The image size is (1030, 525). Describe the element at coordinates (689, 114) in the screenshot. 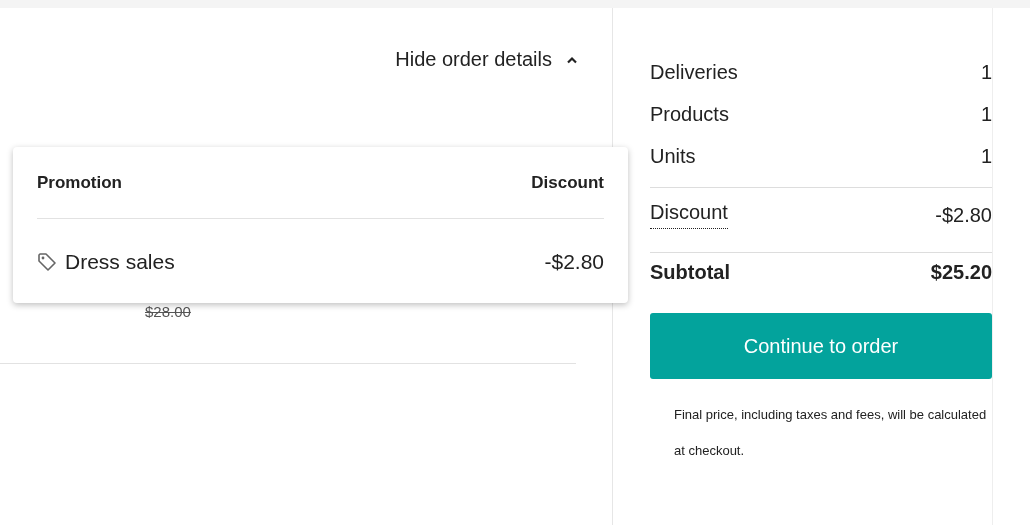

I see `summary-label: Products` at that location.